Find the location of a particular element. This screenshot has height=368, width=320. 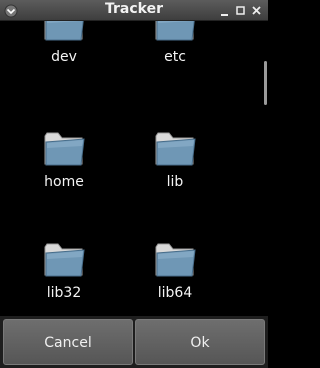

scrollbar-thumb is located at coordinates (265, 83).